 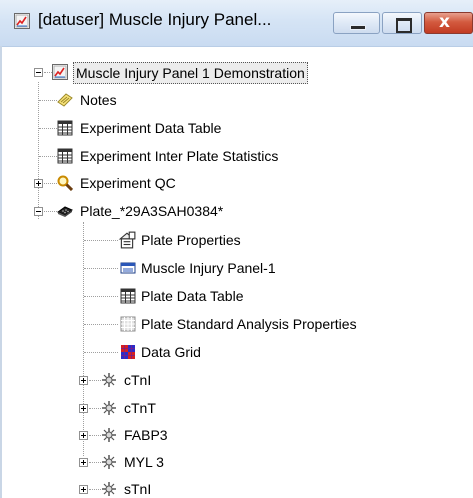 I want to click on data-grid-icon, so click(x=128, y=352).